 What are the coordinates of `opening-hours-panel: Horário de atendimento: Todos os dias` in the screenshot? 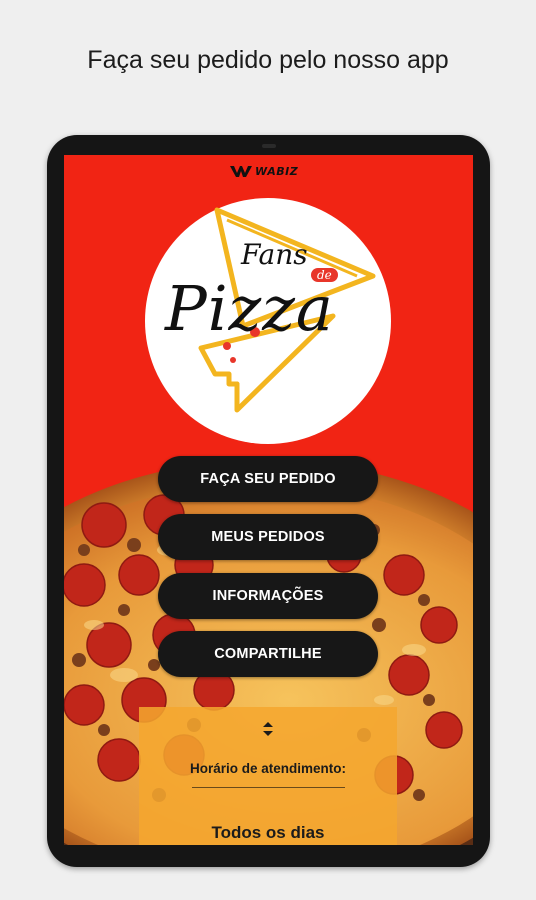 It's located at (268, 776).